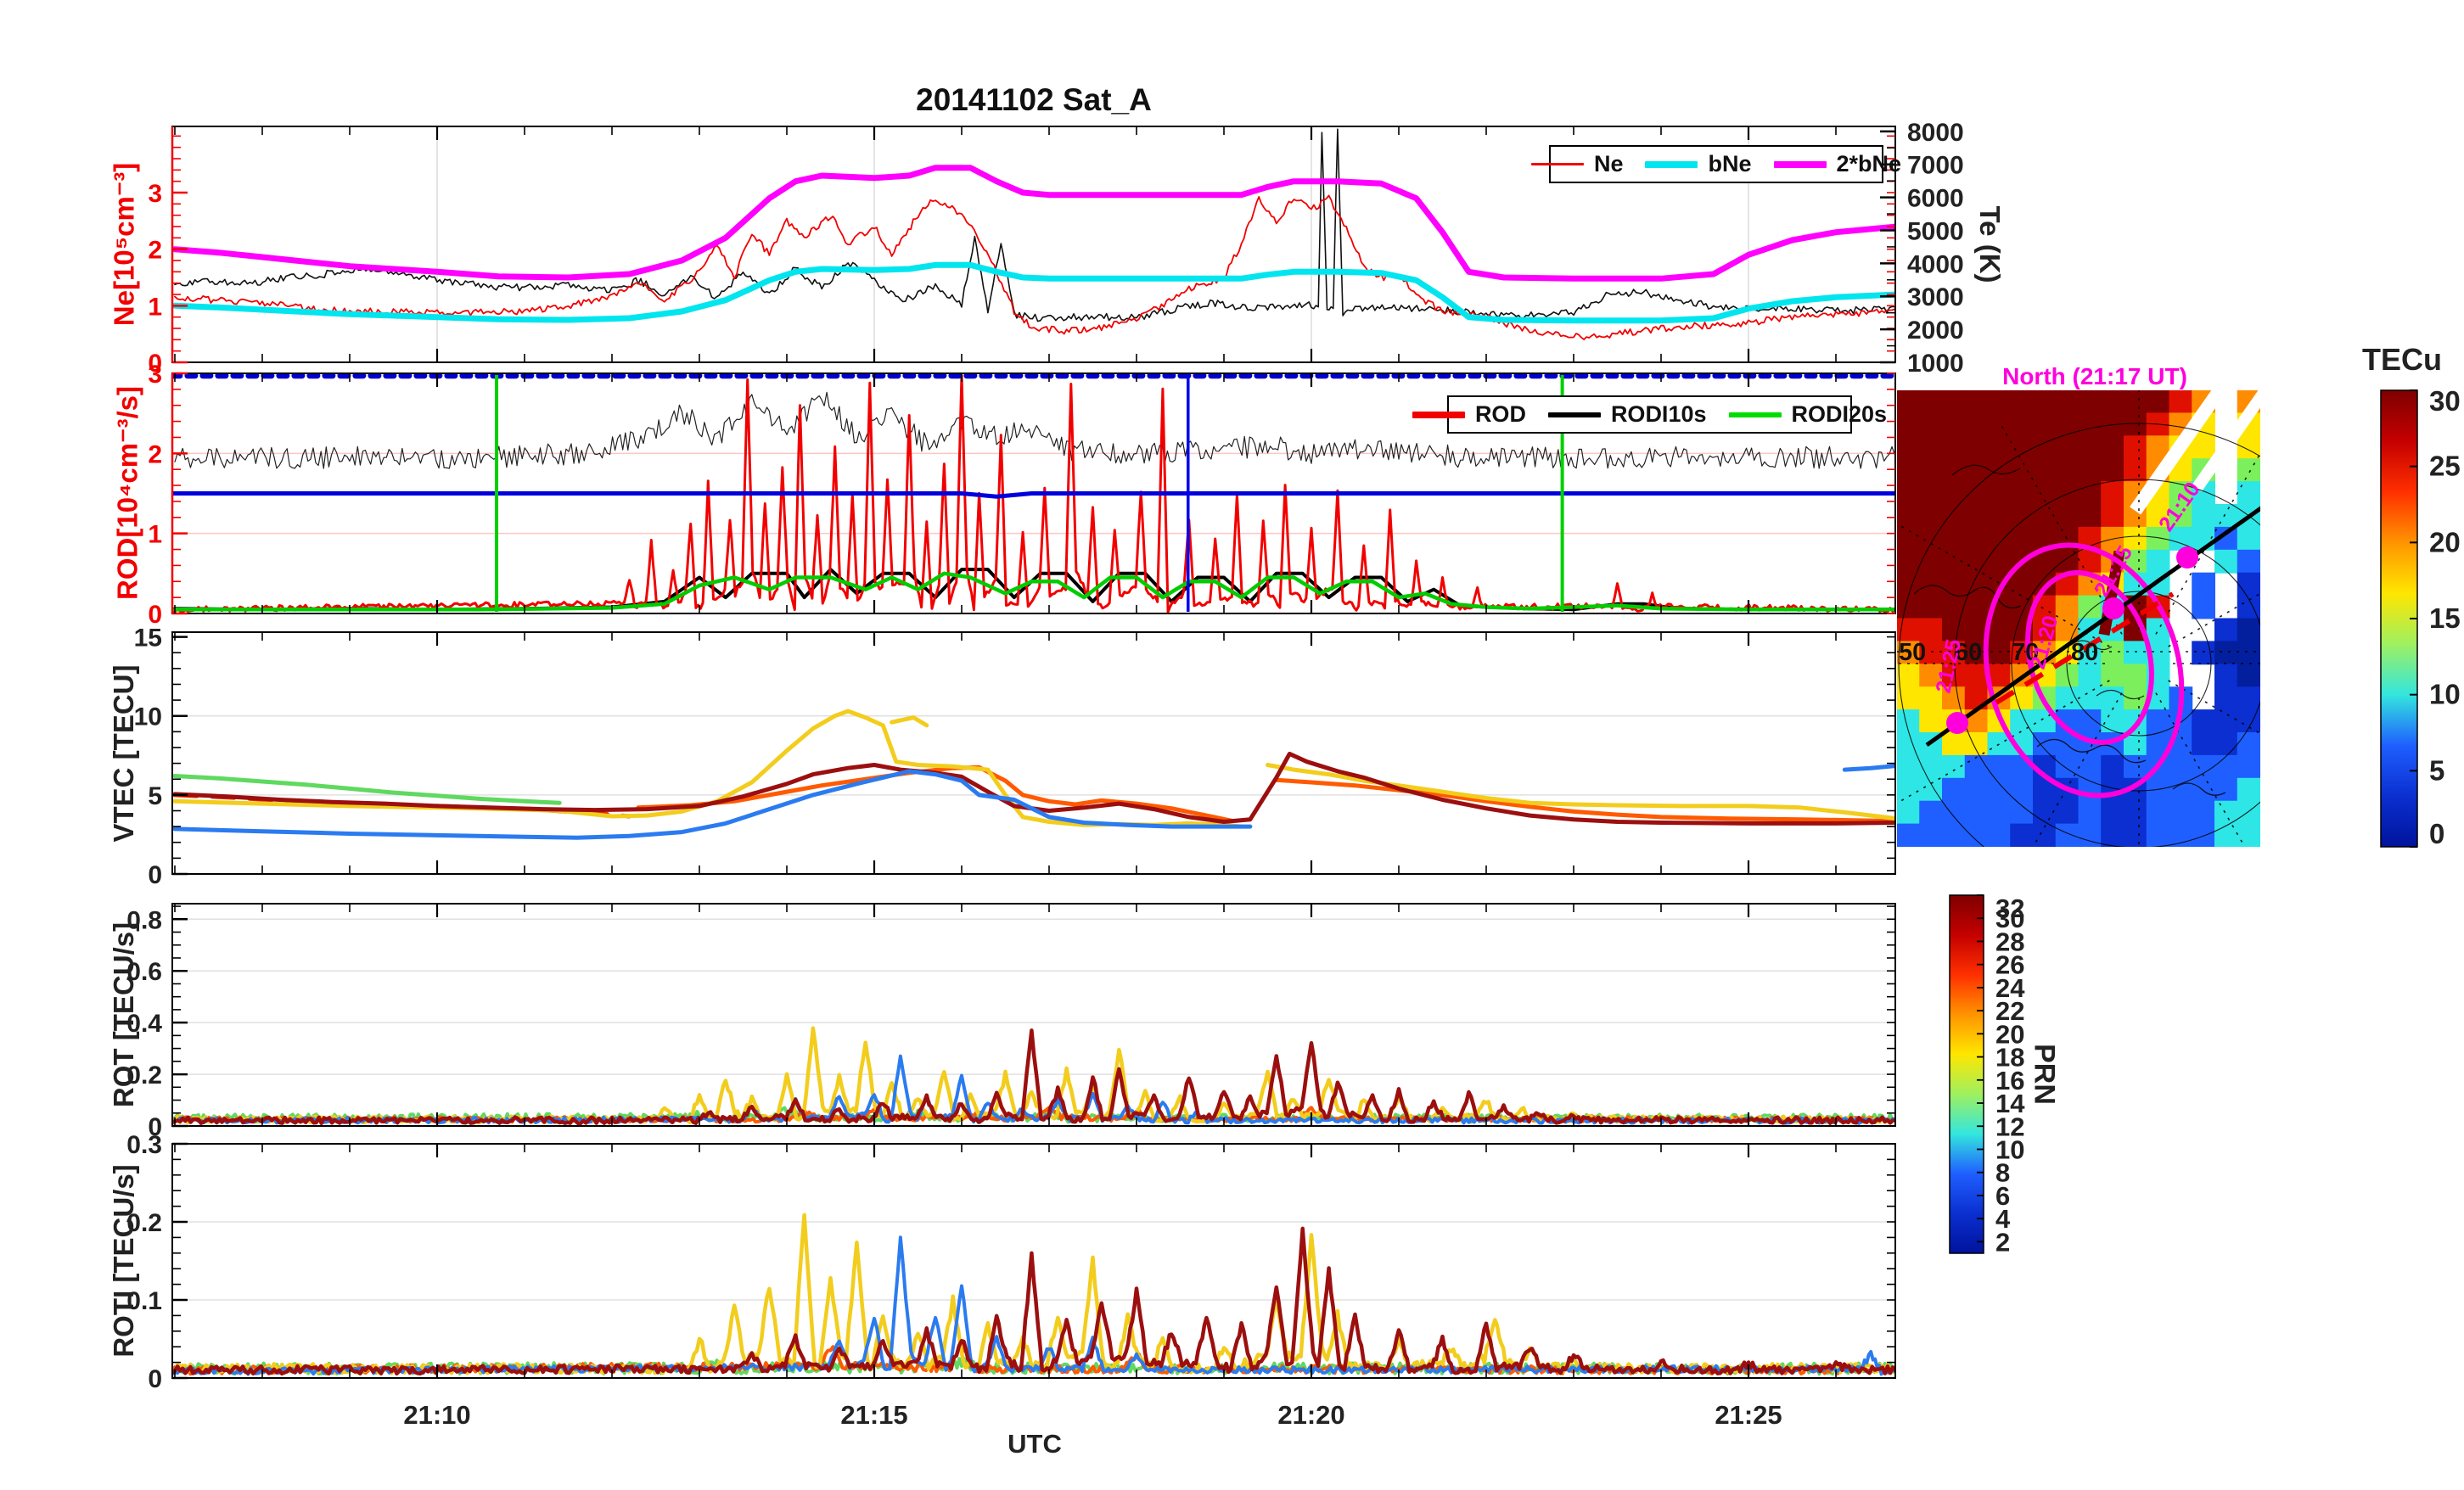 The width and height of the screenshot is (2464, 1490). Describe the element at coordinates (1987, 1075) in the screenshot. I see `prn-colorbar: 2468101214161820222426283032` at that location.